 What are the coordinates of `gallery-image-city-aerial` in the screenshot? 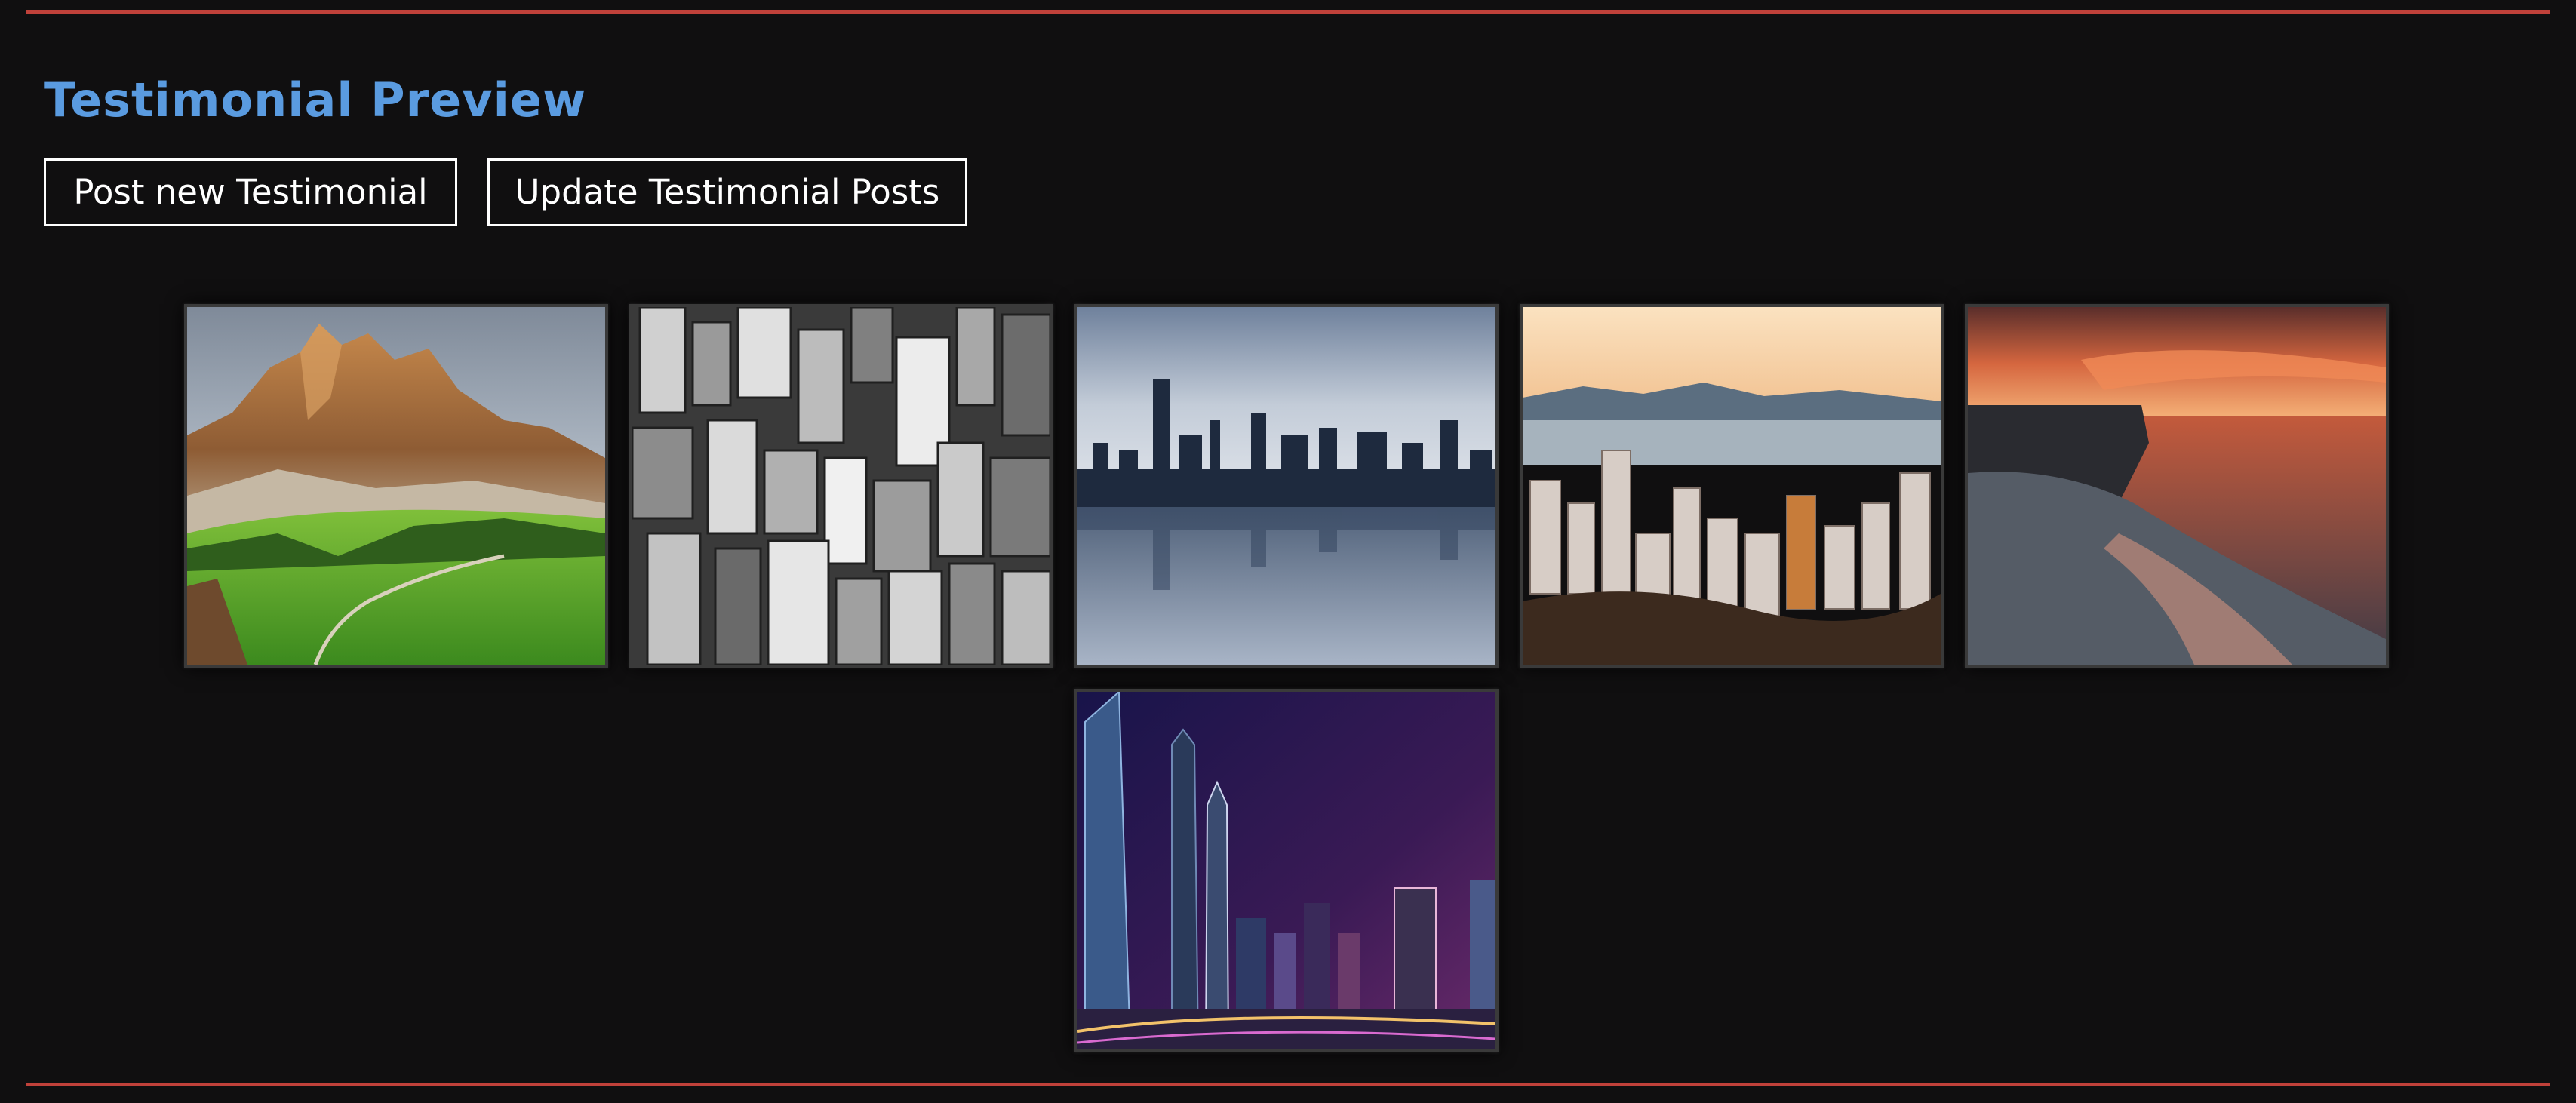 It's located at (841, 486).